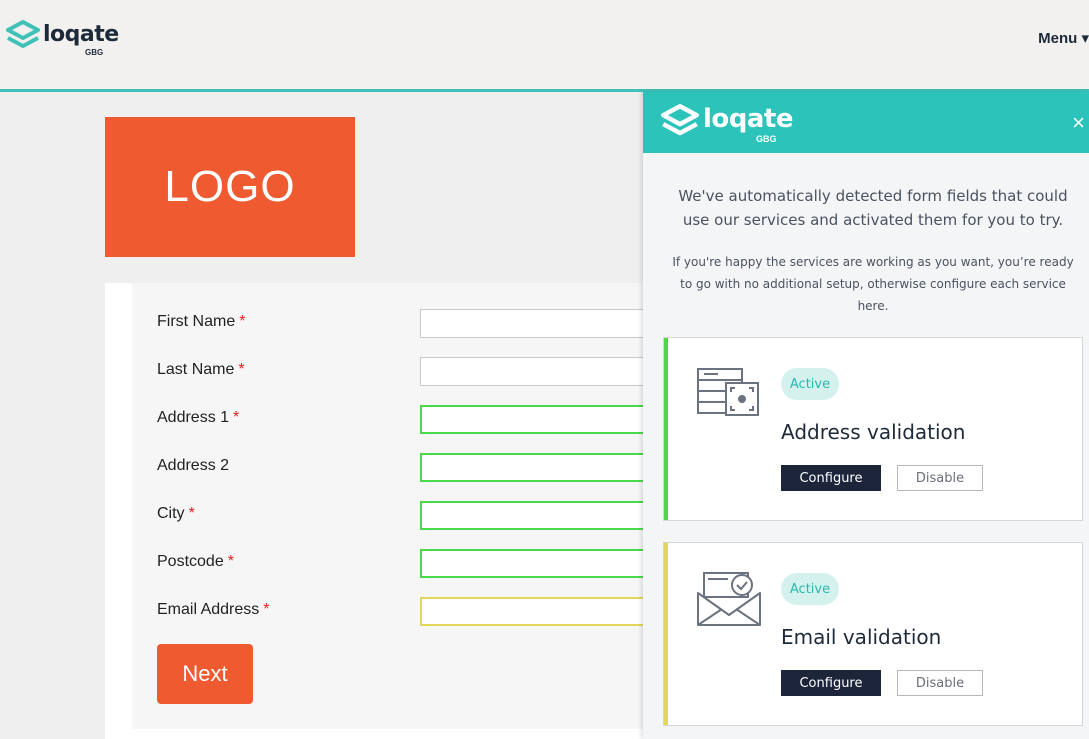 Image resolution: width=1089 pixels, height=739 pixels. I want to click on site-logo-placeholder: LOGO, so click(230, 187).